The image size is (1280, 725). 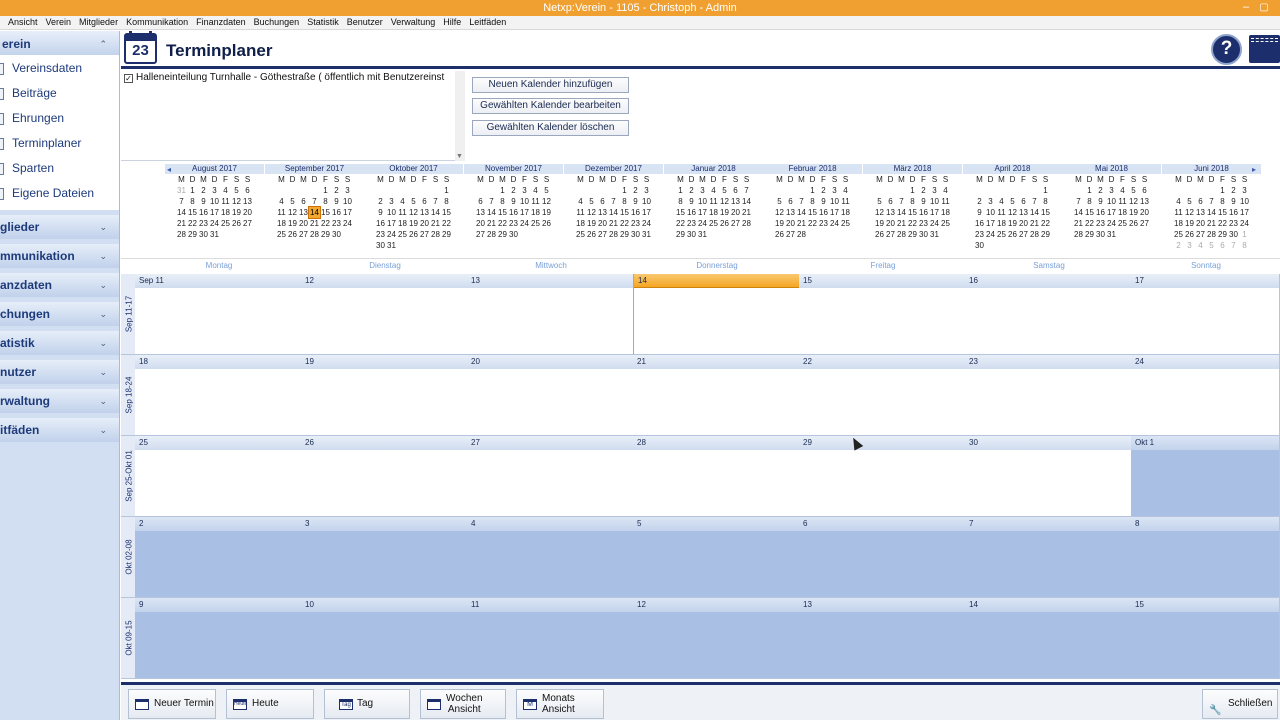 I want to click on mini-day: 18, so click(x=945, y=212).